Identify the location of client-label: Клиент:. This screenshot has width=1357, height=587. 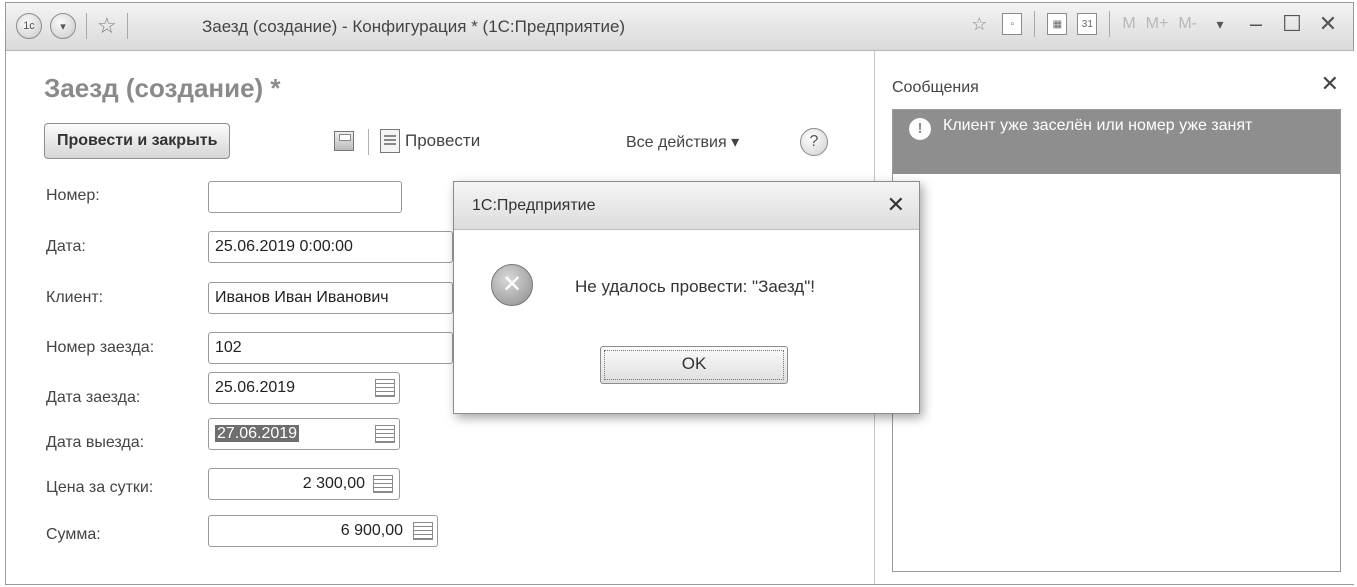
(75, 297).